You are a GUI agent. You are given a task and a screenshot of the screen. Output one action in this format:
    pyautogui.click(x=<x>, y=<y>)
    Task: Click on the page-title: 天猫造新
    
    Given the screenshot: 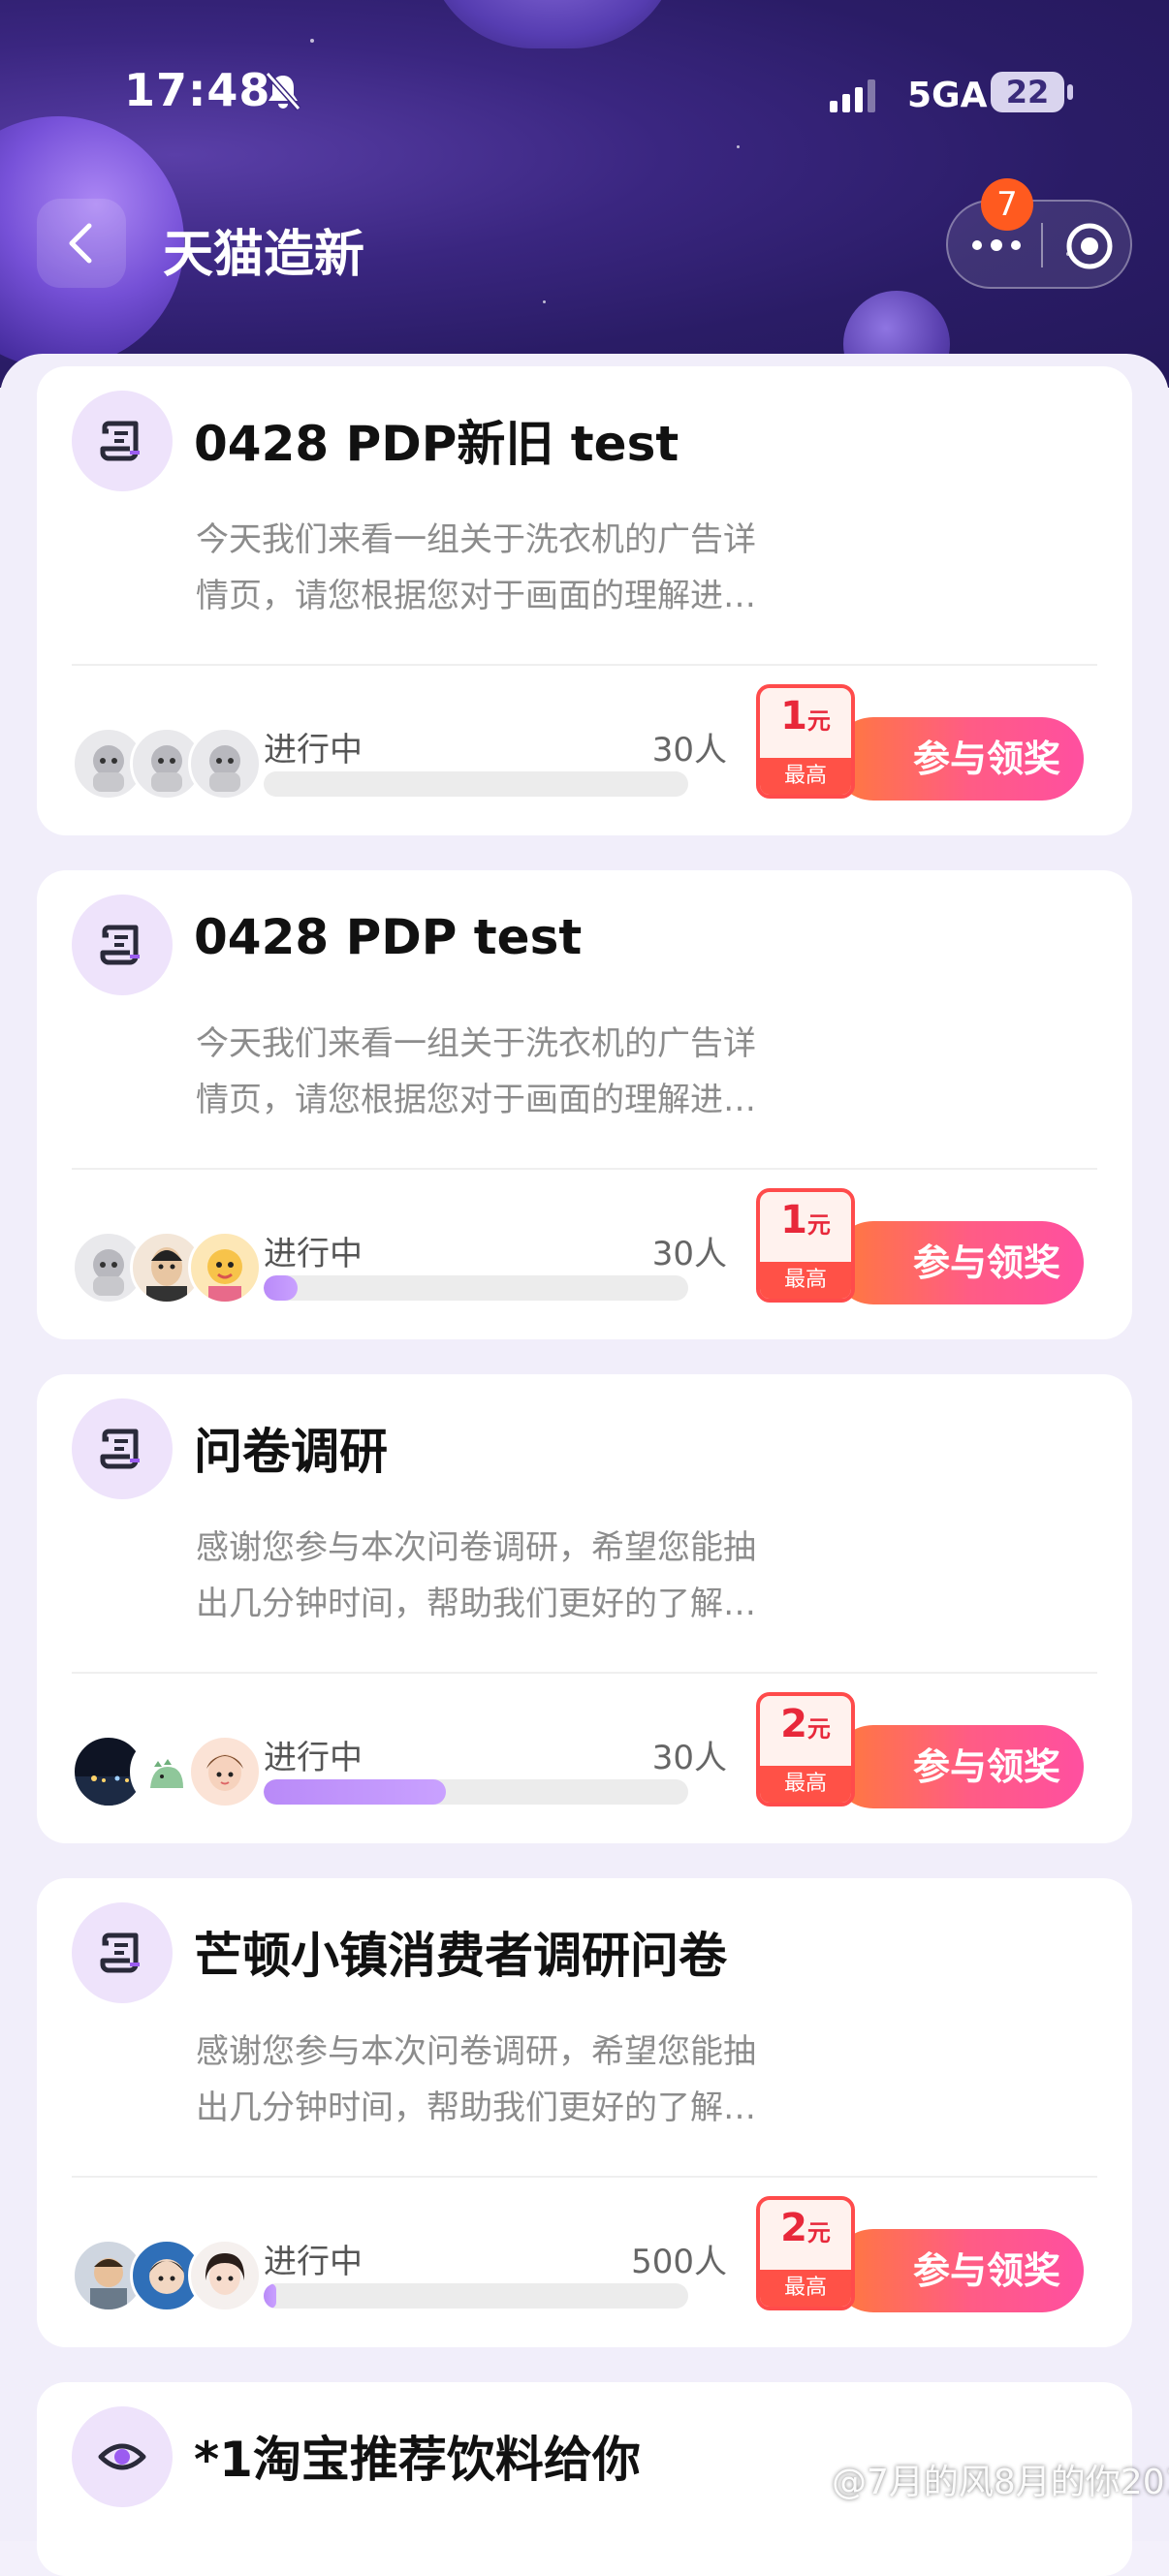 What is the action you would take?
    pyautogui.click(x=264, y=255)
    